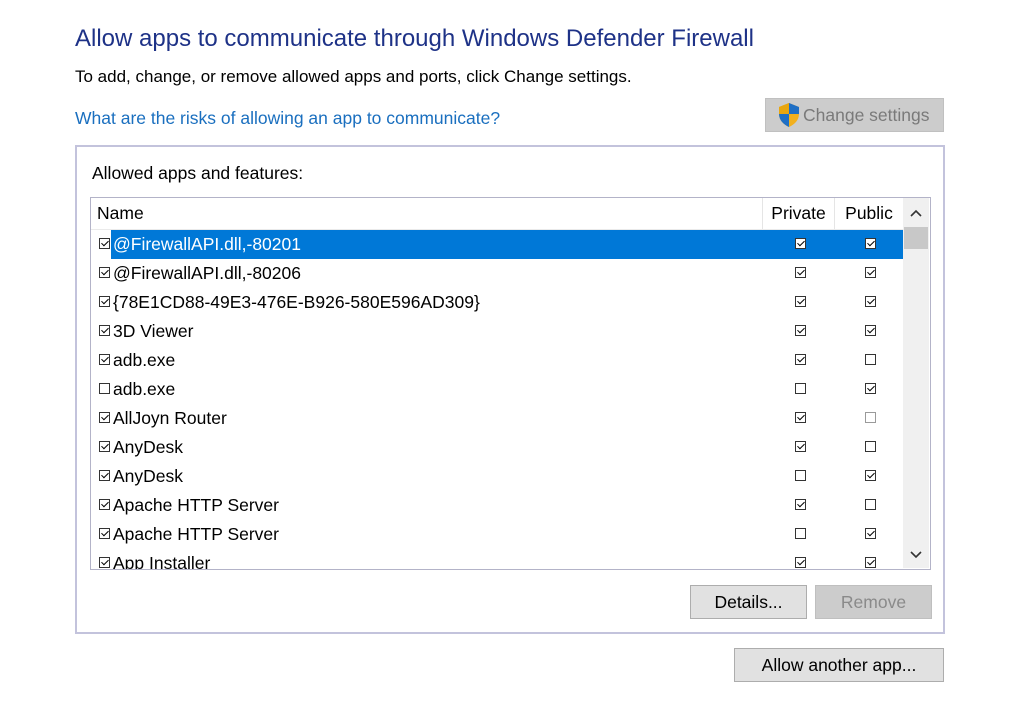  Describe the element at coordinates (866, 114) in the screenshot. I see `change-settings-label: Change settings` at that location.